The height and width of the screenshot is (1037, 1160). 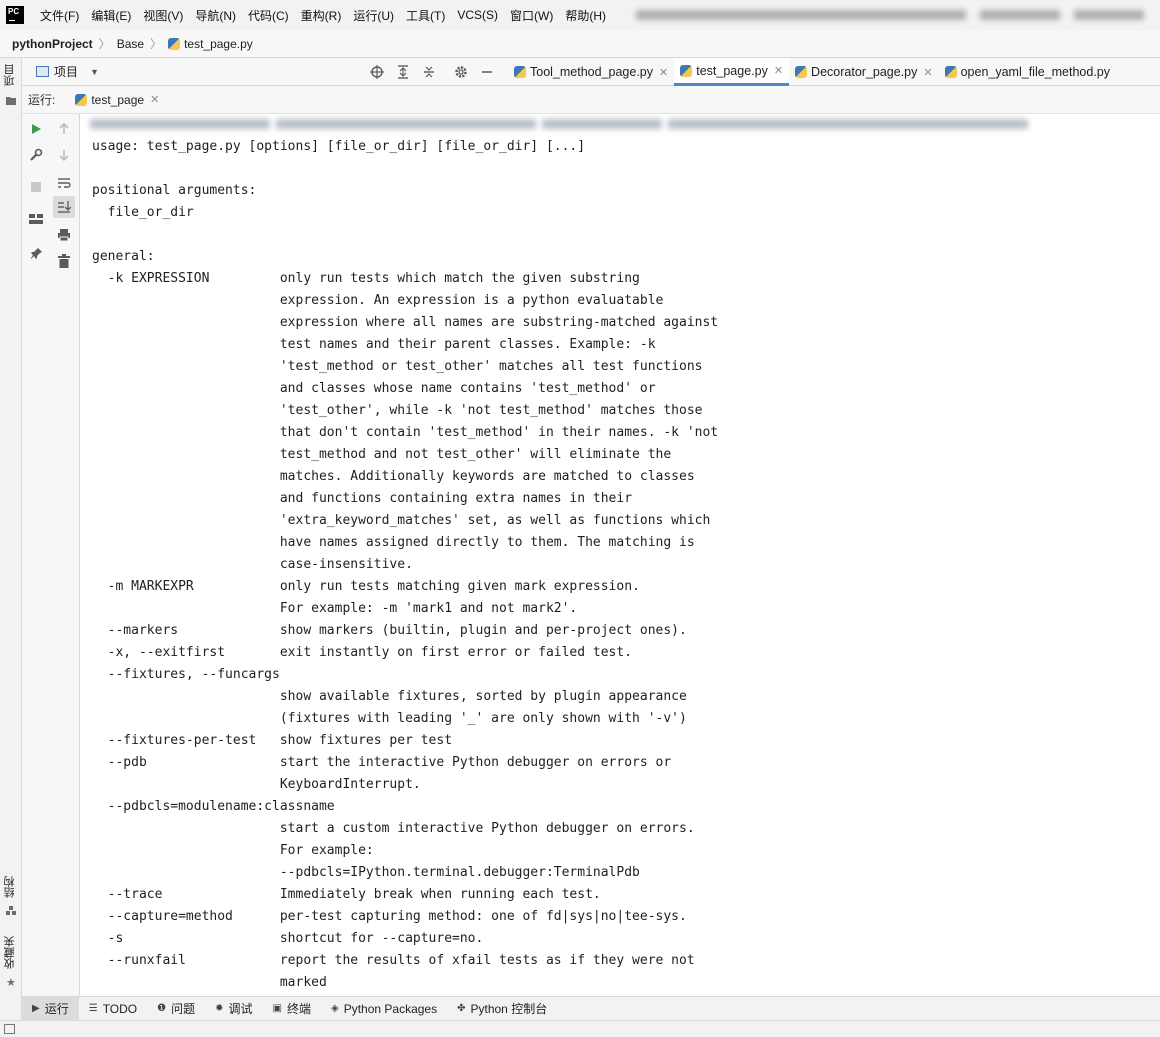 What do you see at coordinates (162, 1008) in the screenshot?
I see `info-icon: ❶` at bounding box center [162, 1008].